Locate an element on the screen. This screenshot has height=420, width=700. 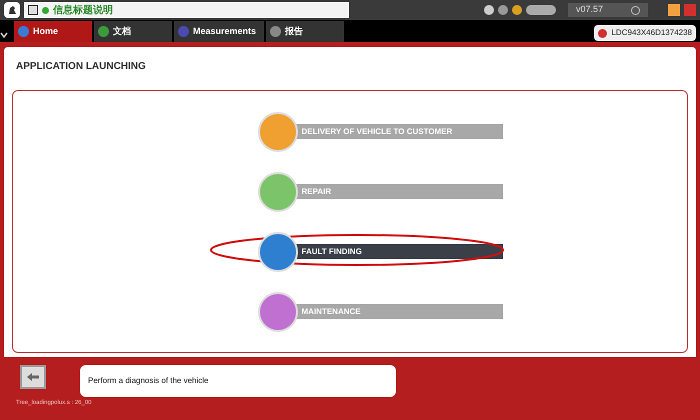
back-button is located at coordinates (33, 377).